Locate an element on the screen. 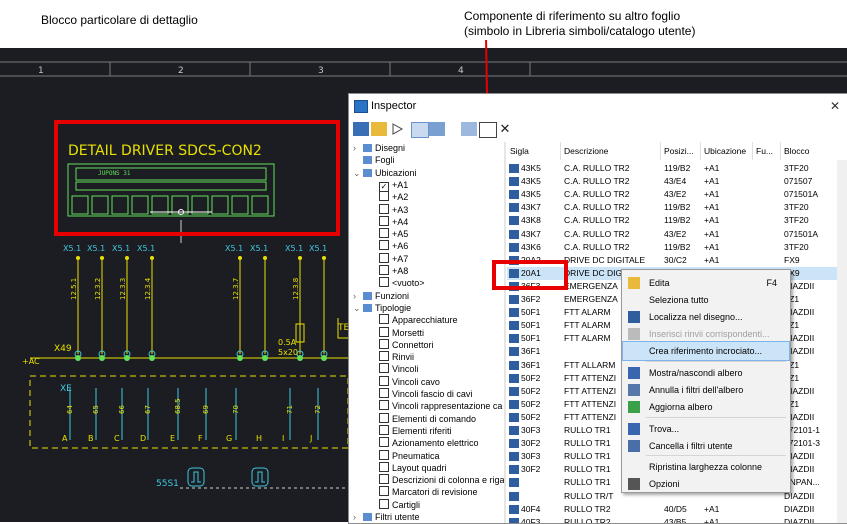 Image resolution: width=847 pixels, height=524 pixels. tree-leaf-item: Vincoli cavo is located at coordinates (409, 381).